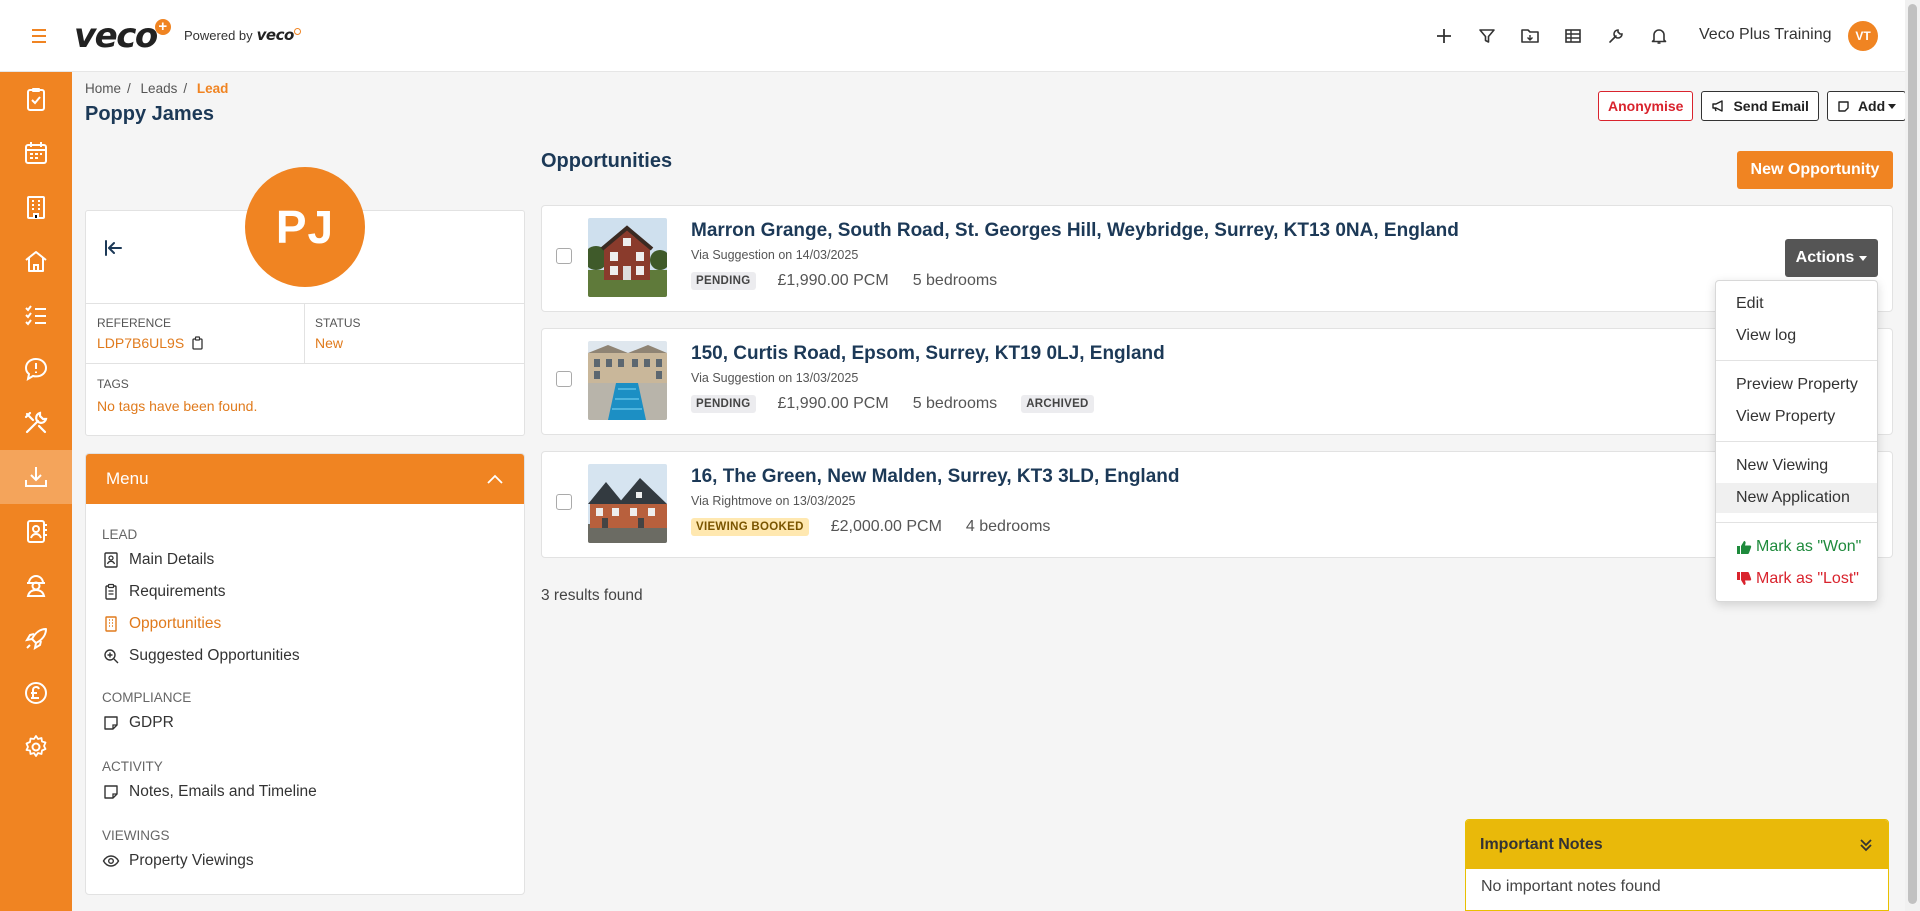 This screenshot has width=1920, height=911. Describe the element at coordinates (178, 861) in the screenshot. I see `menu-item-property-viewings: Property Viewings` at that location.